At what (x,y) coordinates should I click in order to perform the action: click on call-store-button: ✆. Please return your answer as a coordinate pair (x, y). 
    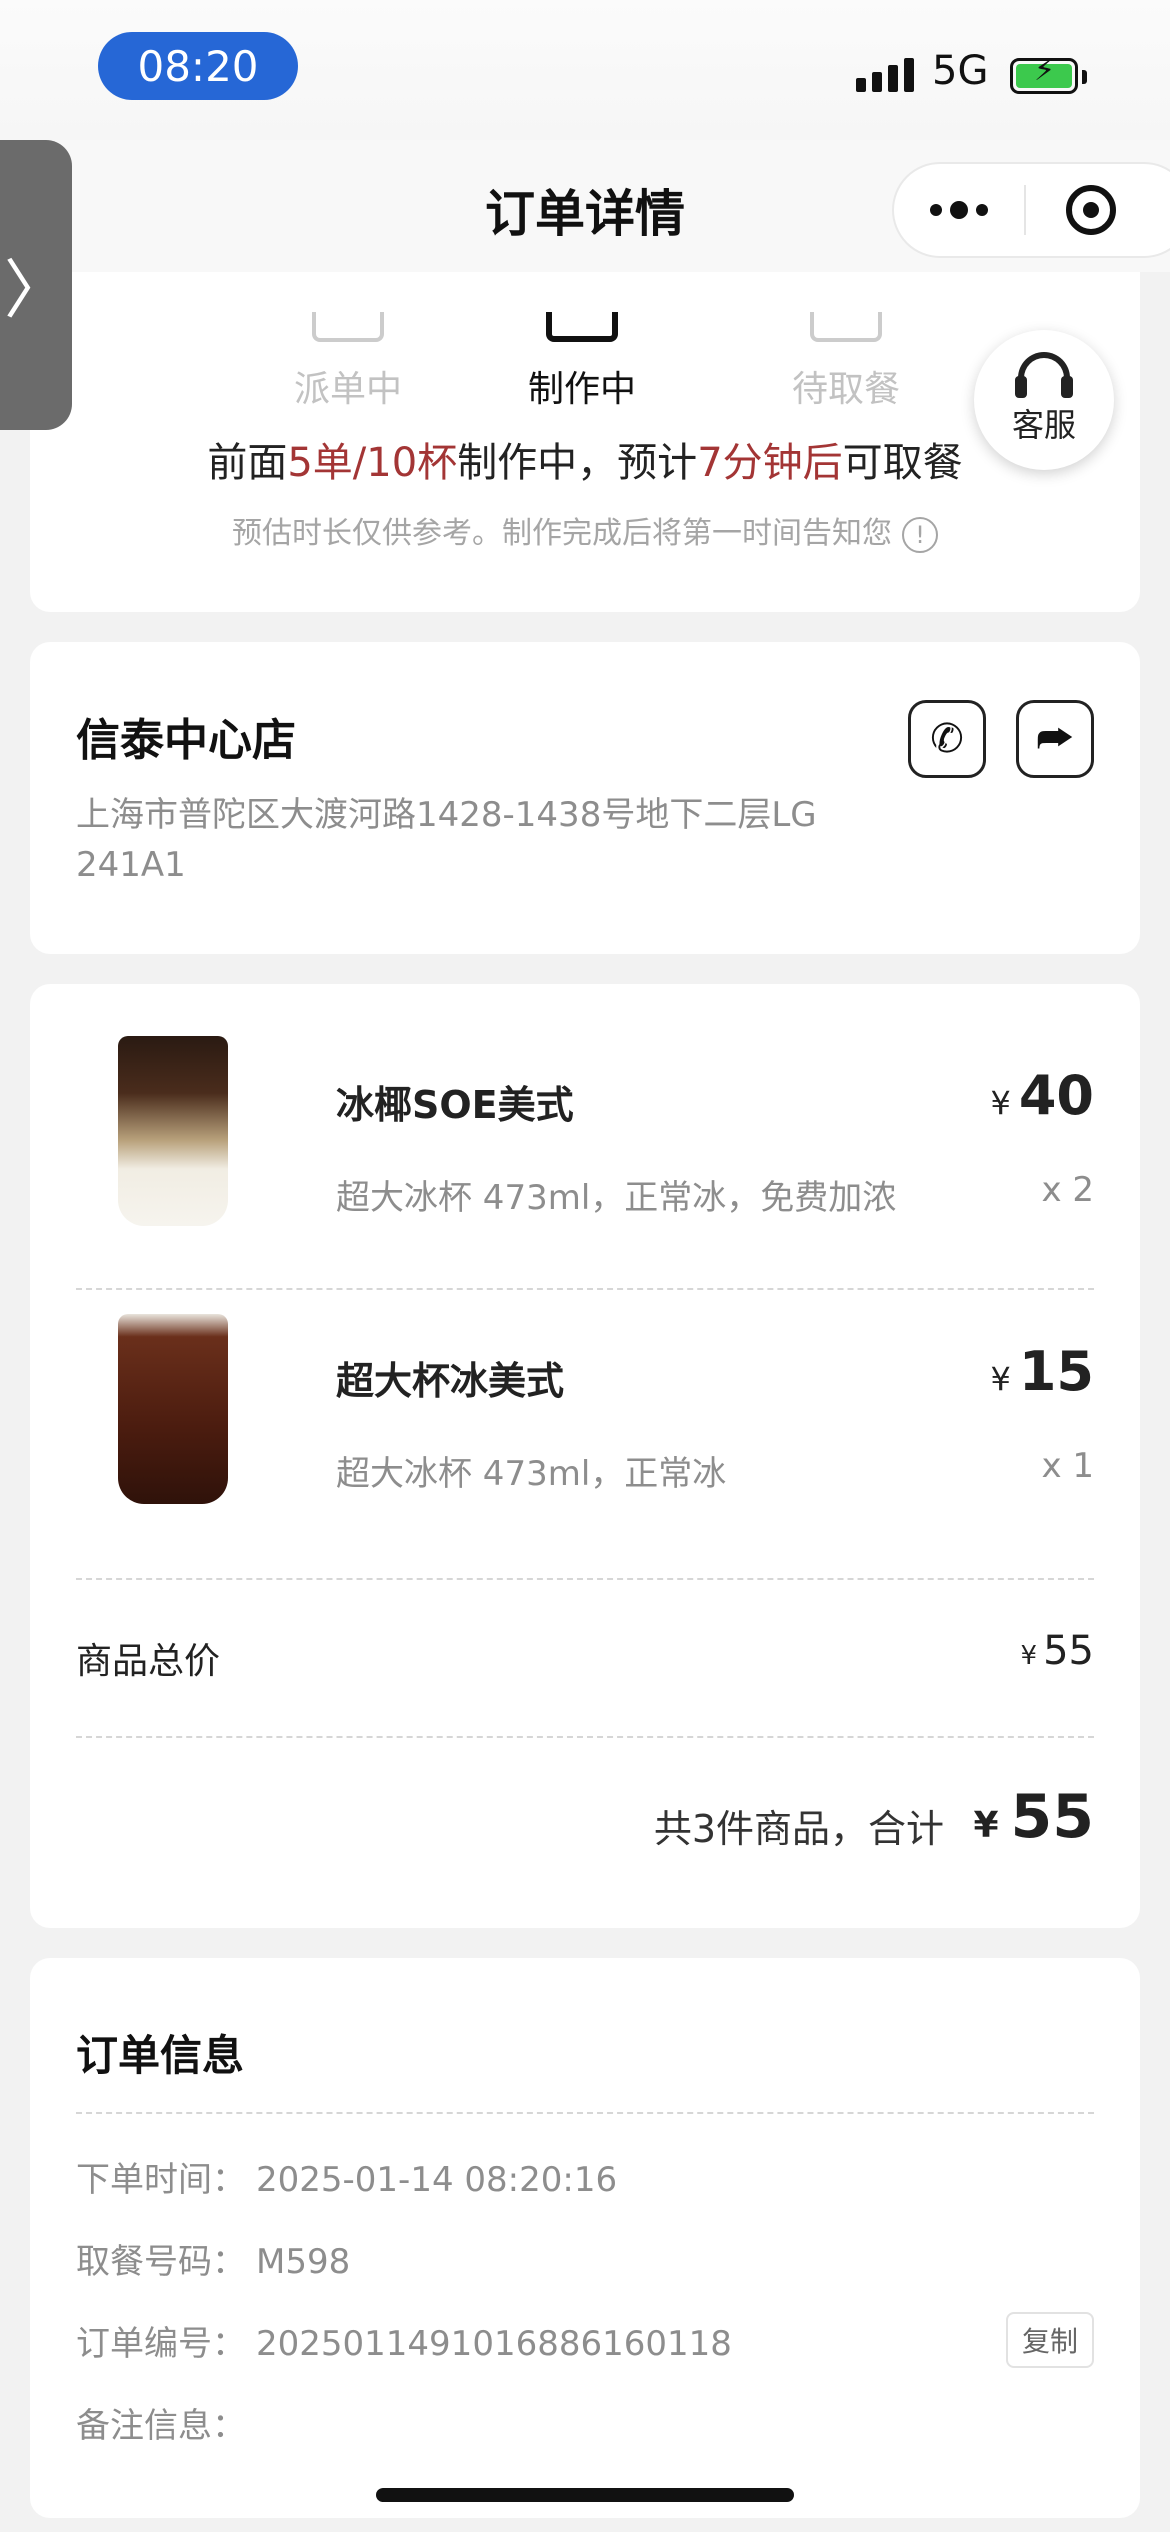
    Looking at the image, I should click on (947, 739).